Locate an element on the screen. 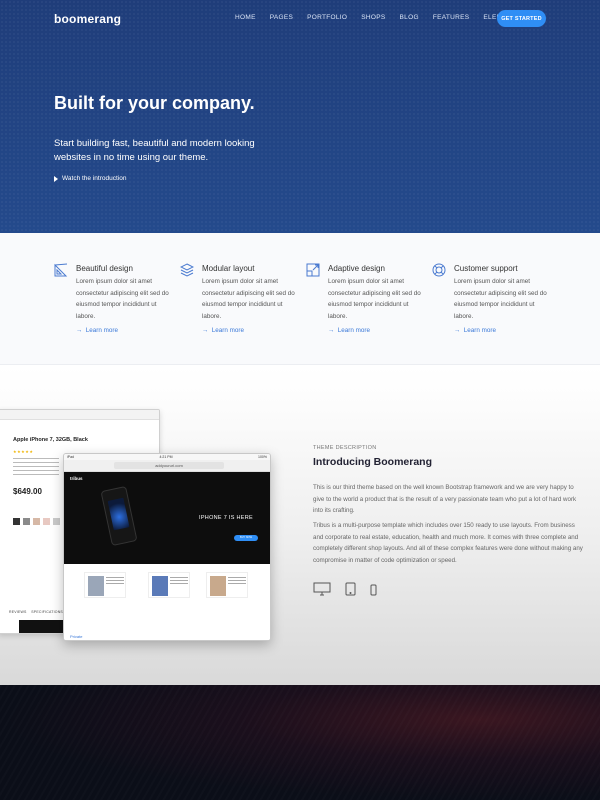  nav-home: HOME is located at coordinates (245, 17).